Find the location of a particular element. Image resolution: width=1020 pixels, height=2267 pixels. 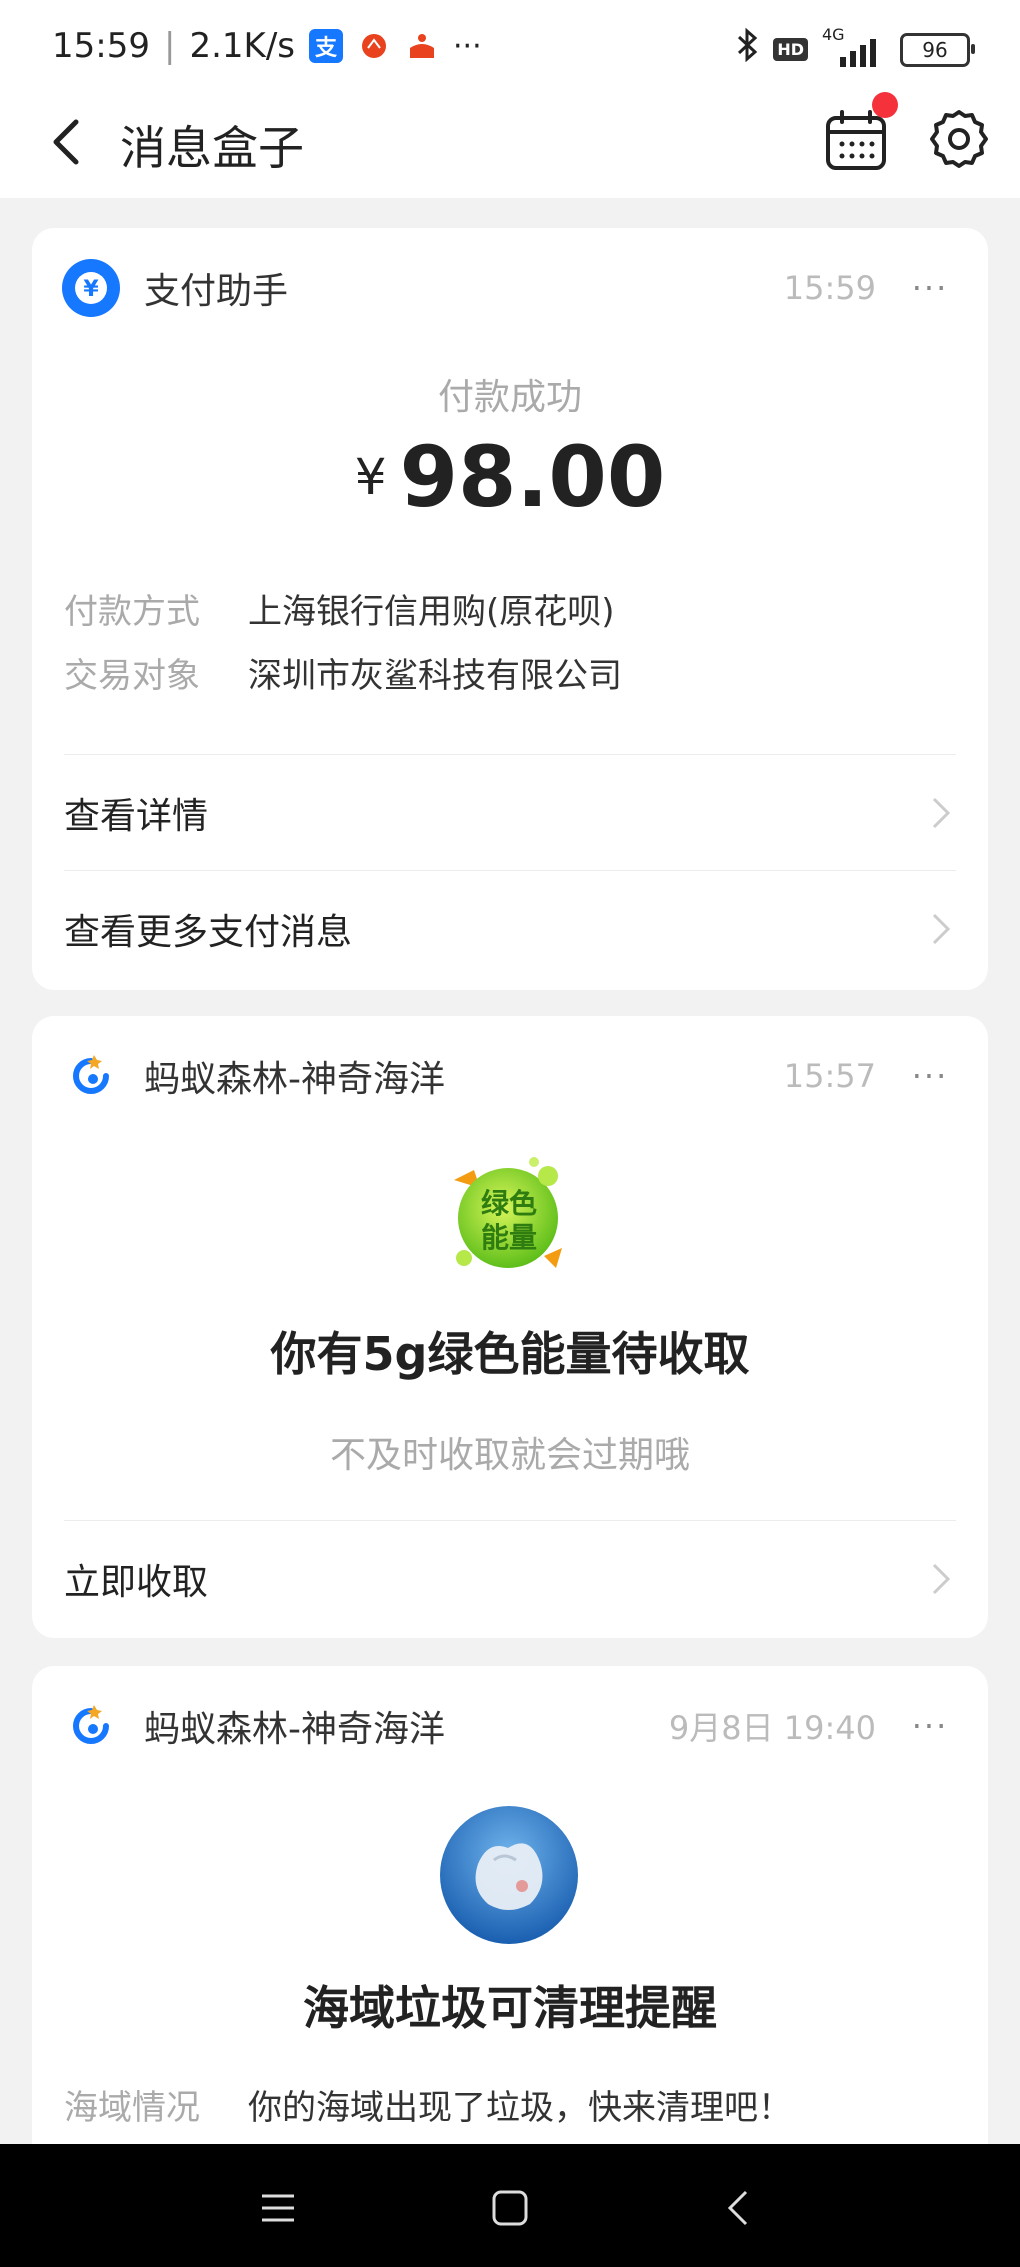

detail-row: 交易对象 深圳市灰鲨科技有限公司 is located at coordinates (343, 672).